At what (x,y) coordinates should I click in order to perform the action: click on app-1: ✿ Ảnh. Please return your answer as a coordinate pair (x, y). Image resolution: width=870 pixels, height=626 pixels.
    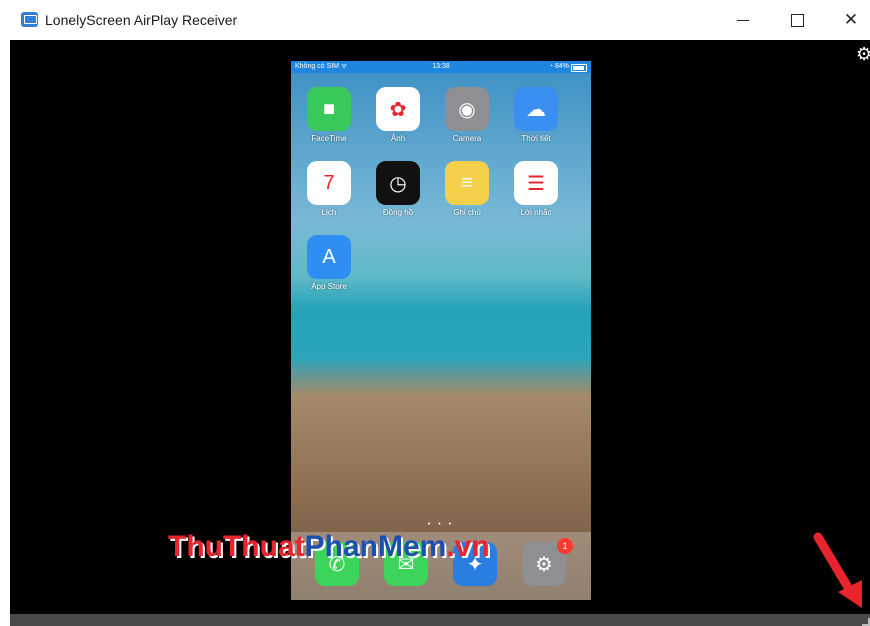
    Looking at the image, I should click on (398, 115).